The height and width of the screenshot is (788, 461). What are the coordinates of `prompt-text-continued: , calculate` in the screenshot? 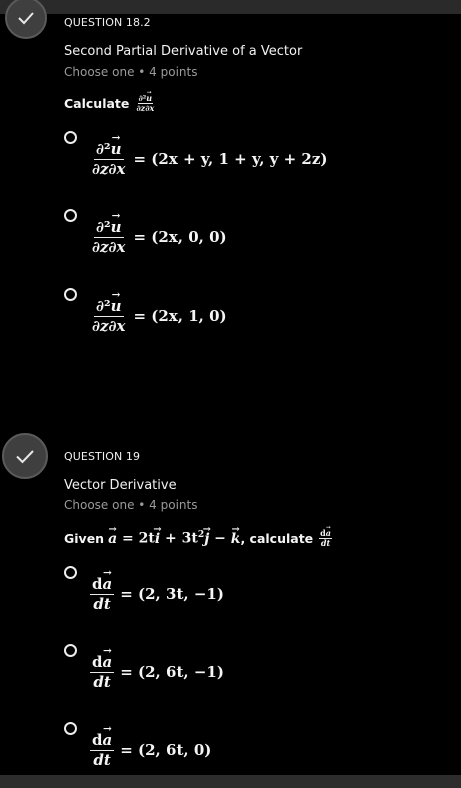 It's located at (277, 538).